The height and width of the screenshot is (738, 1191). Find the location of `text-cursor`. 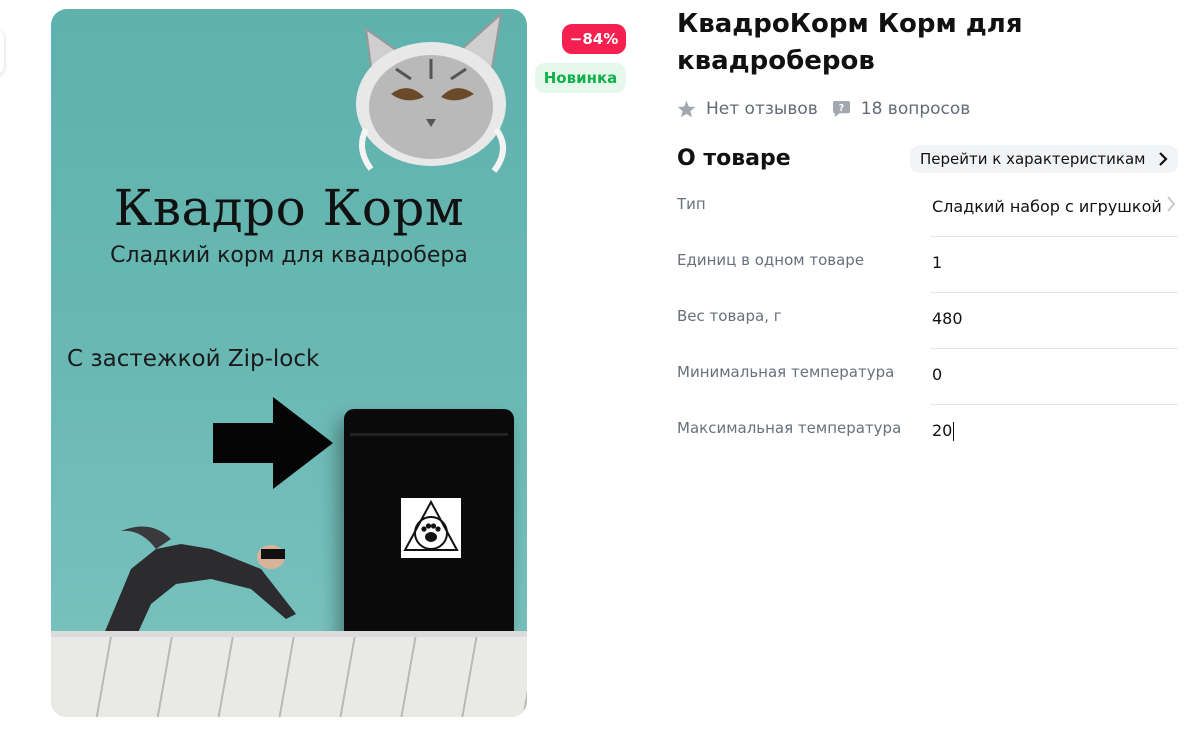

text-cursor is located at coordinates (954, 431).